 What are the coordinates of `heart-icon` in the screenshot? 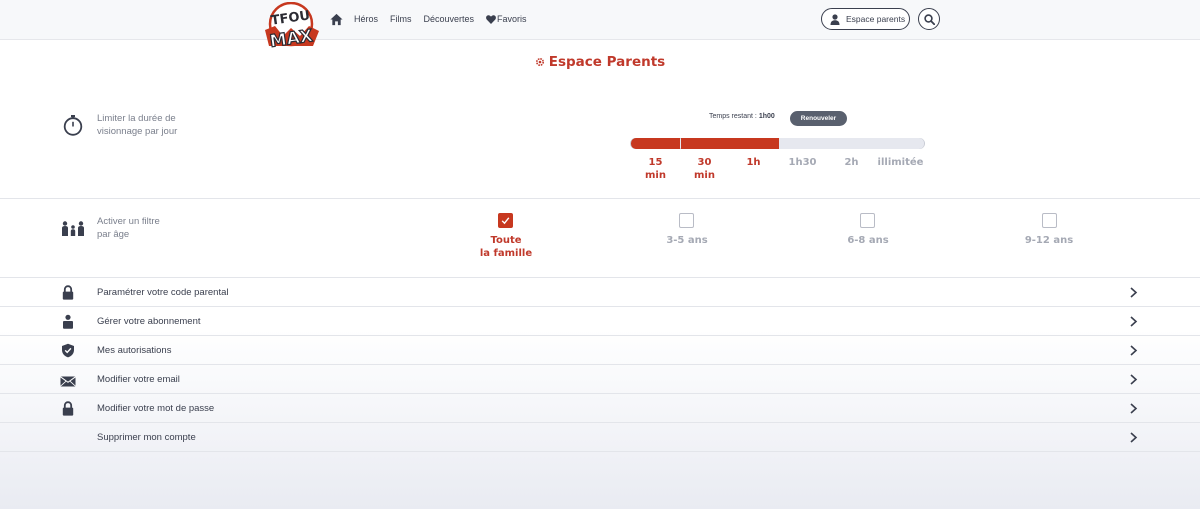 It's located at (491, 19).